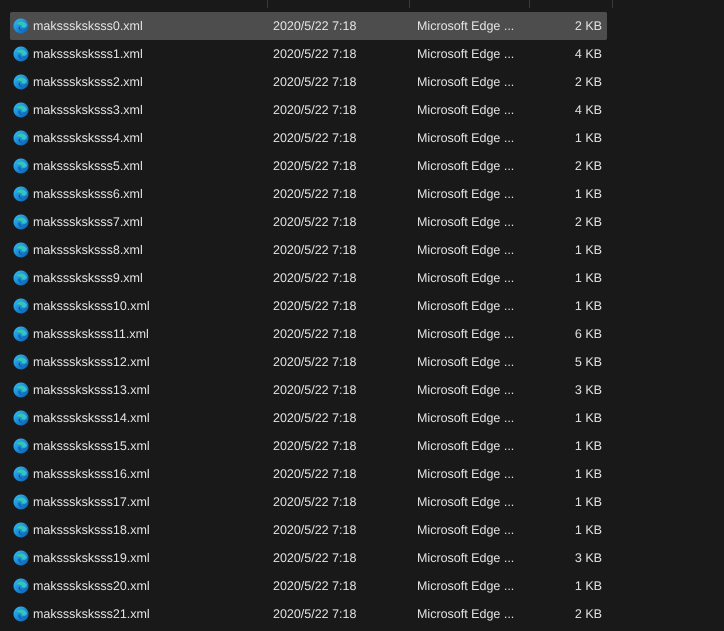  I want to click on file-name: maksssksksss14.xml, so click(91, 418).